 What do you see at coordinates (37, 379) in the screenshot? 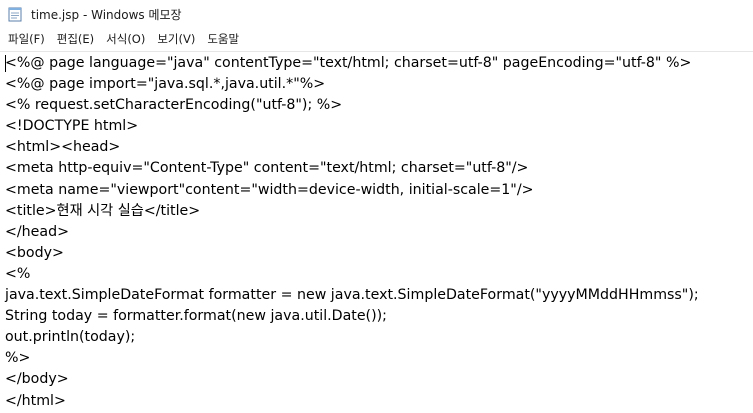
I see `code-line: </body>` at bounding box center [37, 379].